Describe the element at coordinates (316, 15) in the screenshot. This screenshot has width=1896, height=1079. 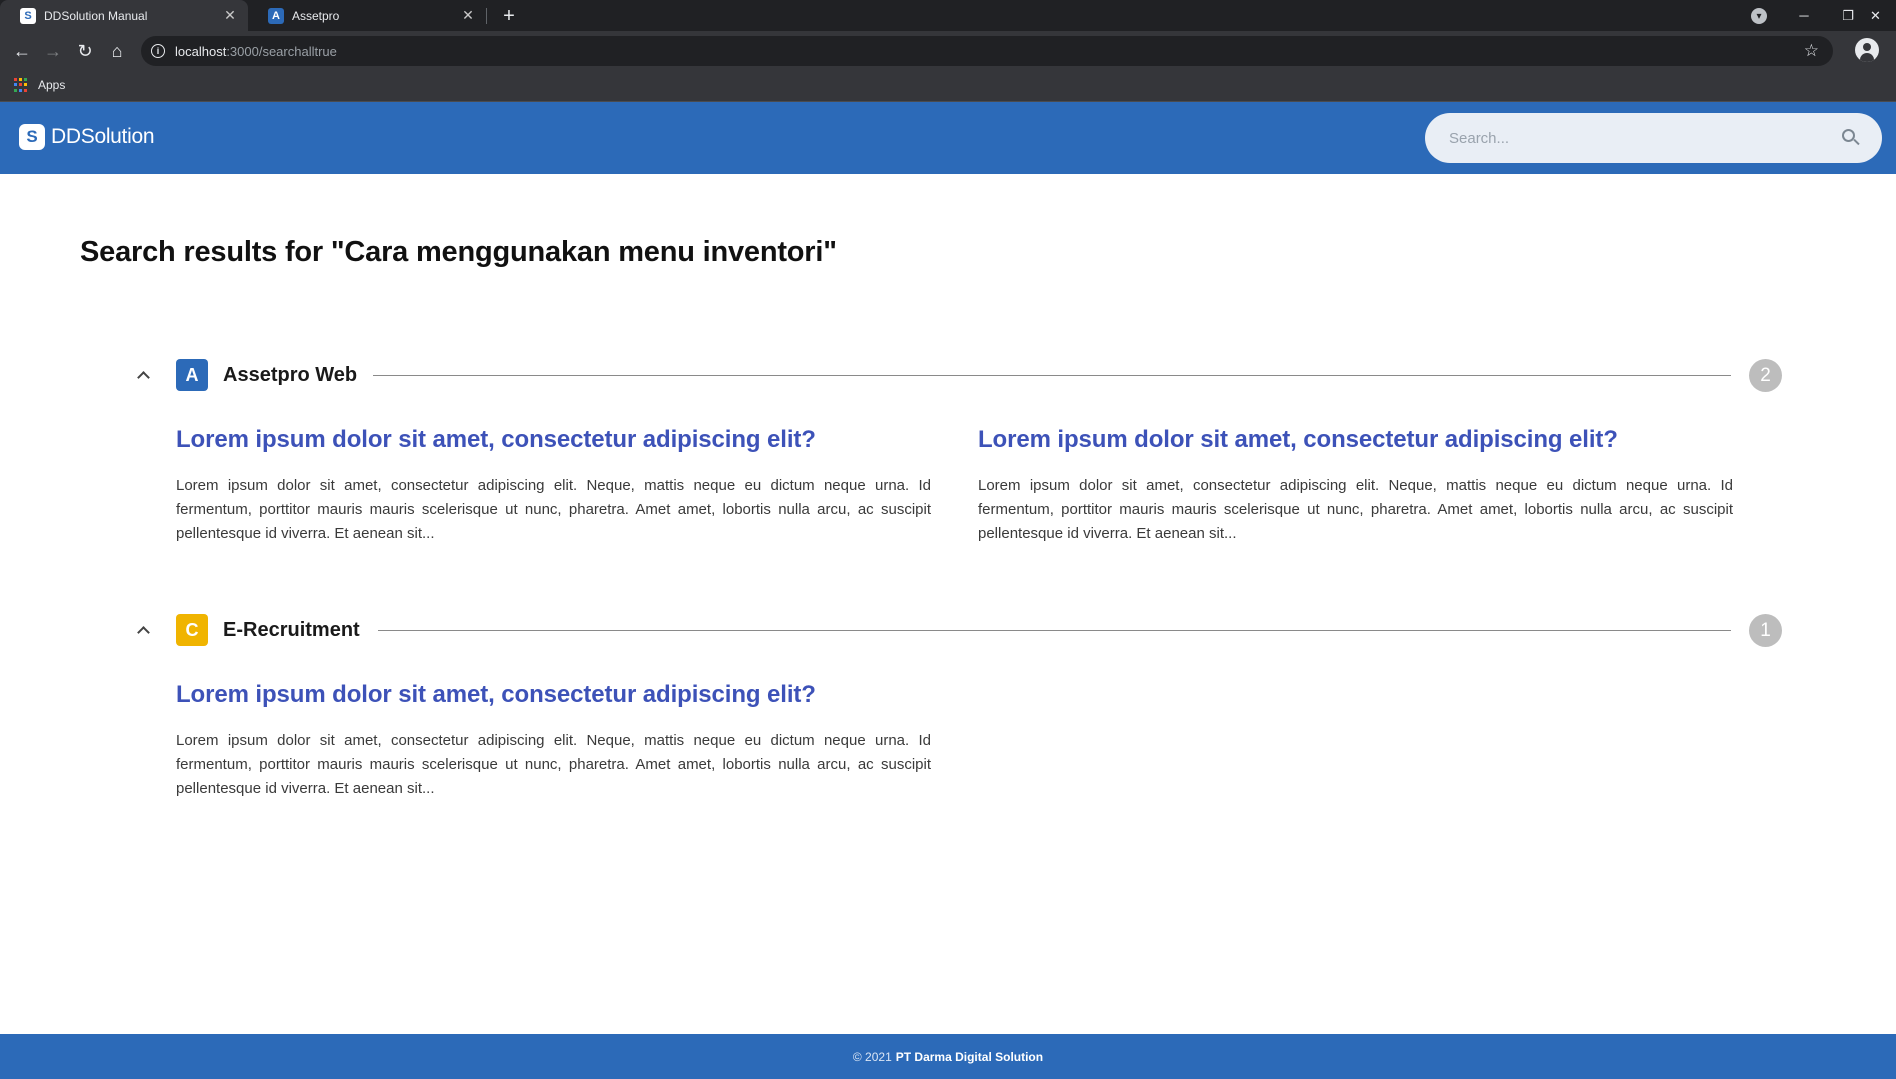
I see `tab-title: Assetpro` at that location.